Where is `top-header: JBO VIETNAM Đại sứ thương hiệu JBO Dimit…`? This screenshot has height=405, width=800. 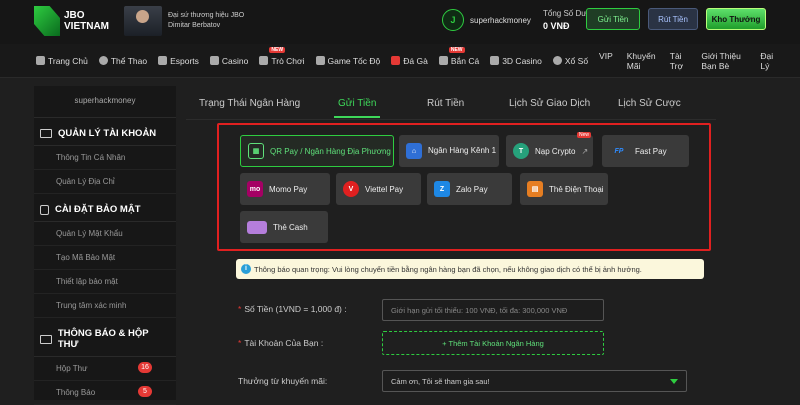
top-header: JBO VIETNAM Đại sứ thương hiệu JBO Dimit… is located at coordinates (400, 22).